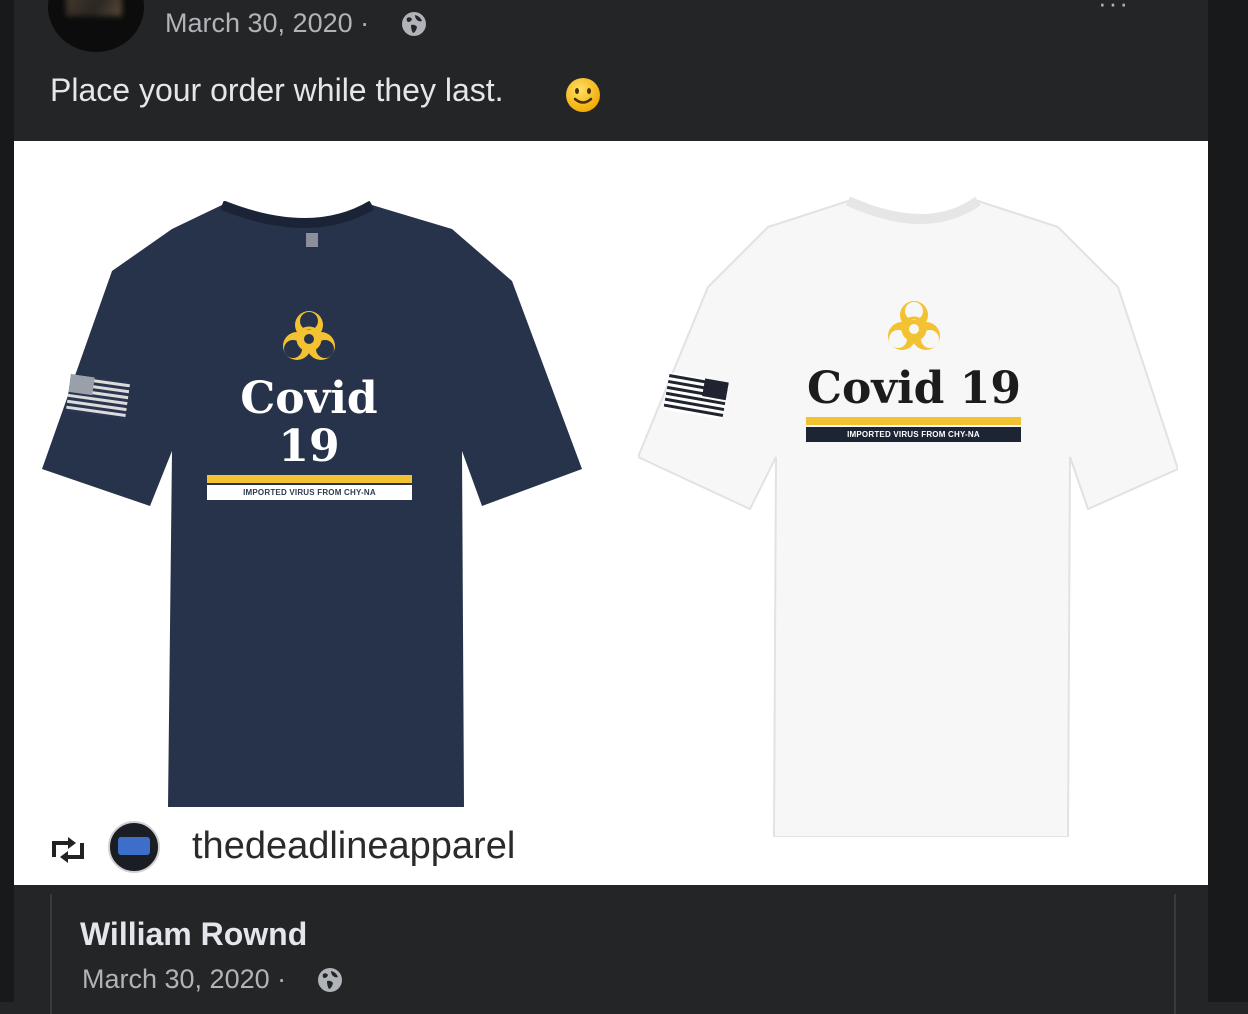 Image resolution: width=1248 pixels, height=1014 pixels. Describe the element at coordinates (184, 979) in the screenshot. I see `comment-timestamp: March 30, 2020 ·` at that location.